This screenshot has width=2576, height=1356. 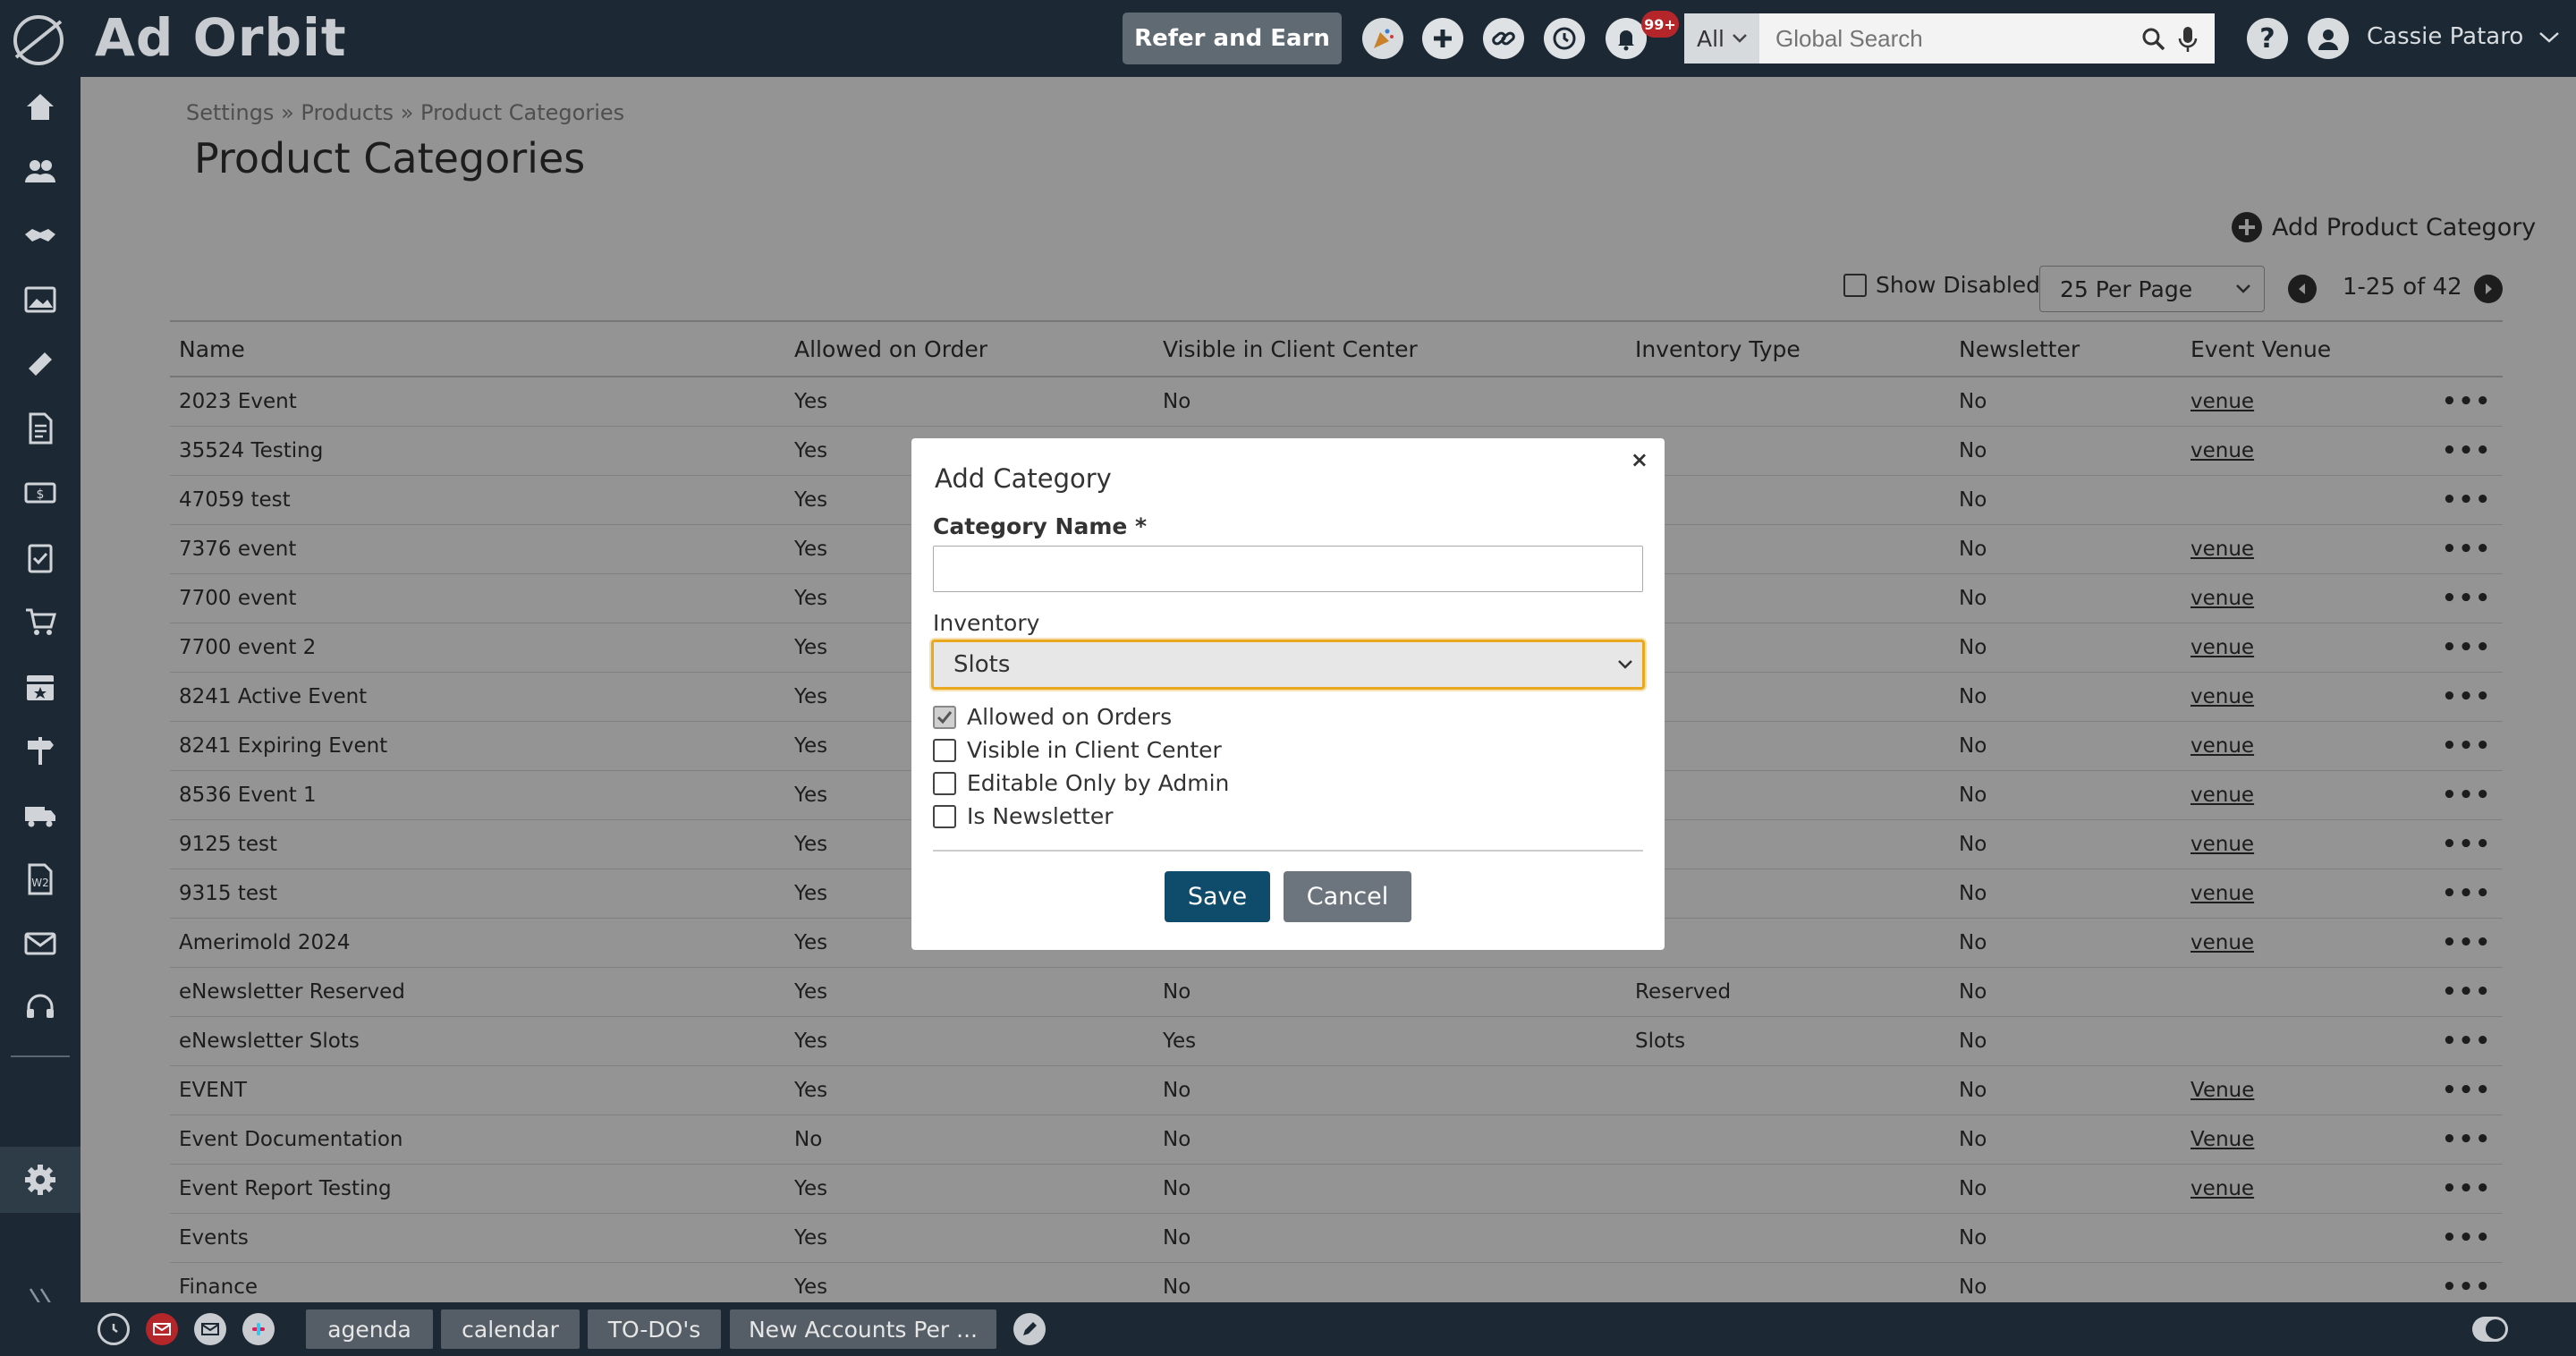 I want to click on image-gallery-icon, so click(x=40, y=300).